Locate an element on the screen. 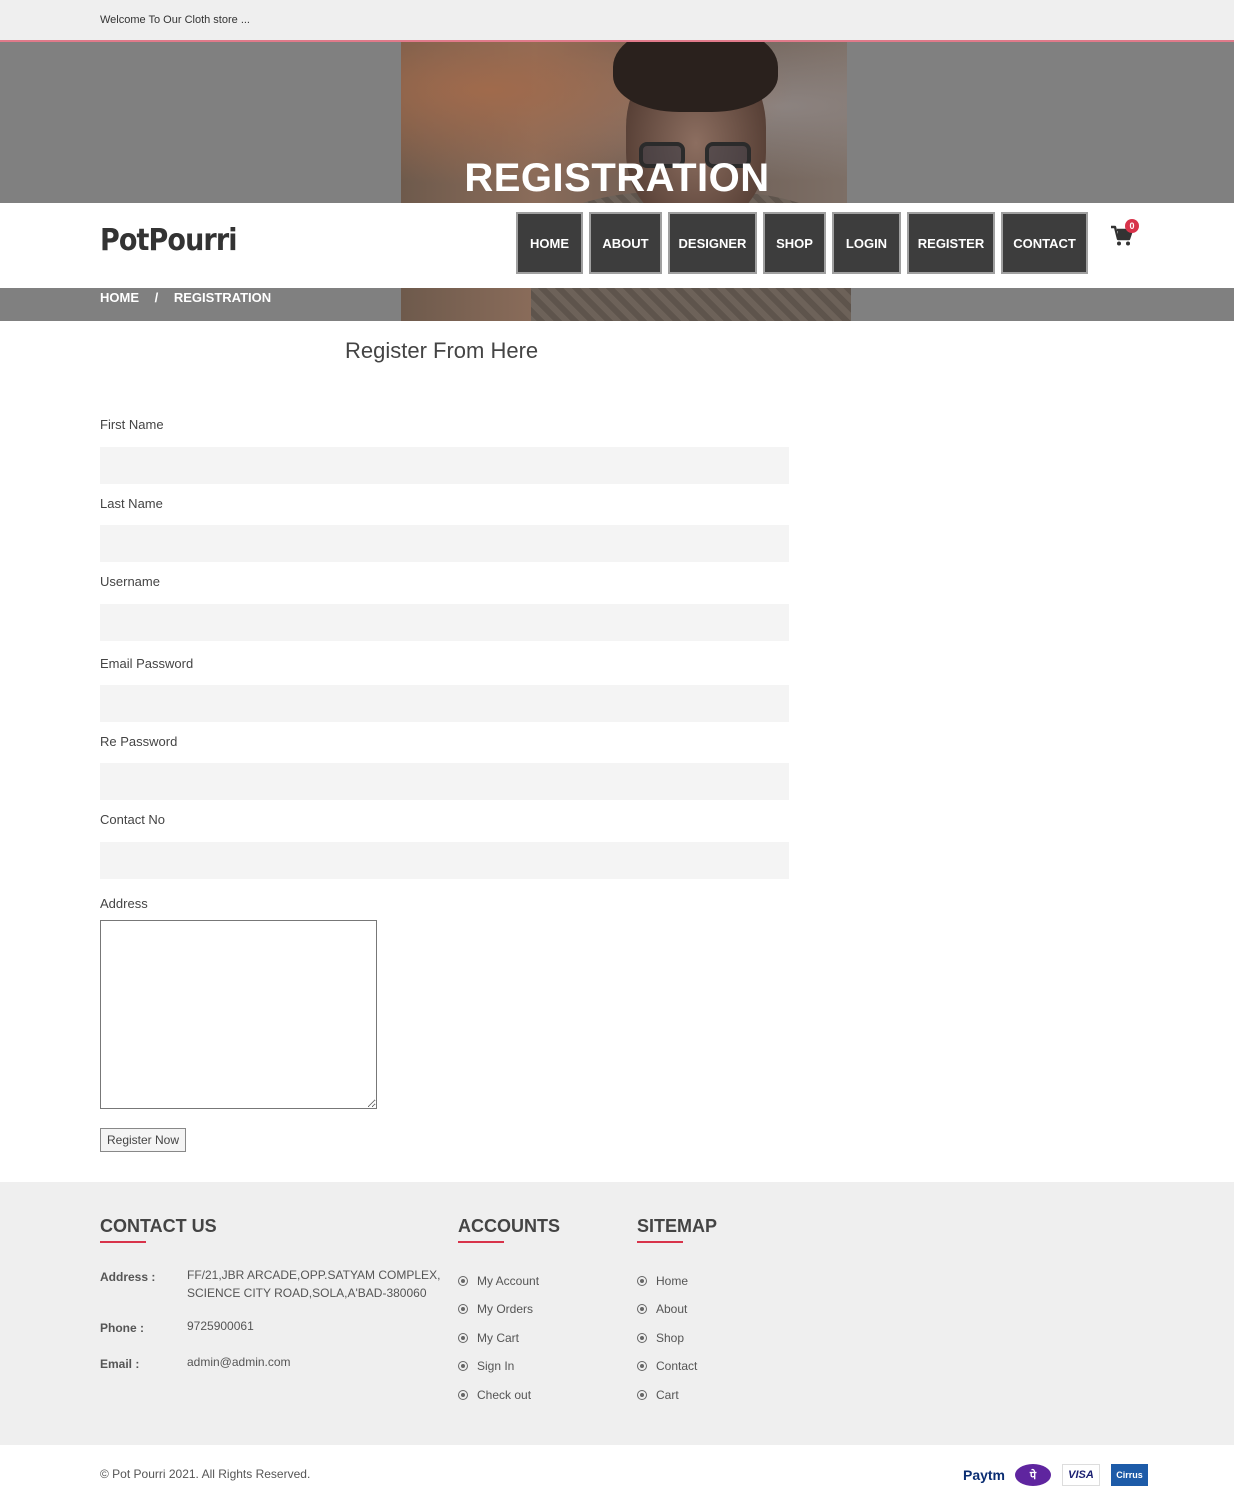  contact-no-label: Contact No is located at coordinates (133, 819).